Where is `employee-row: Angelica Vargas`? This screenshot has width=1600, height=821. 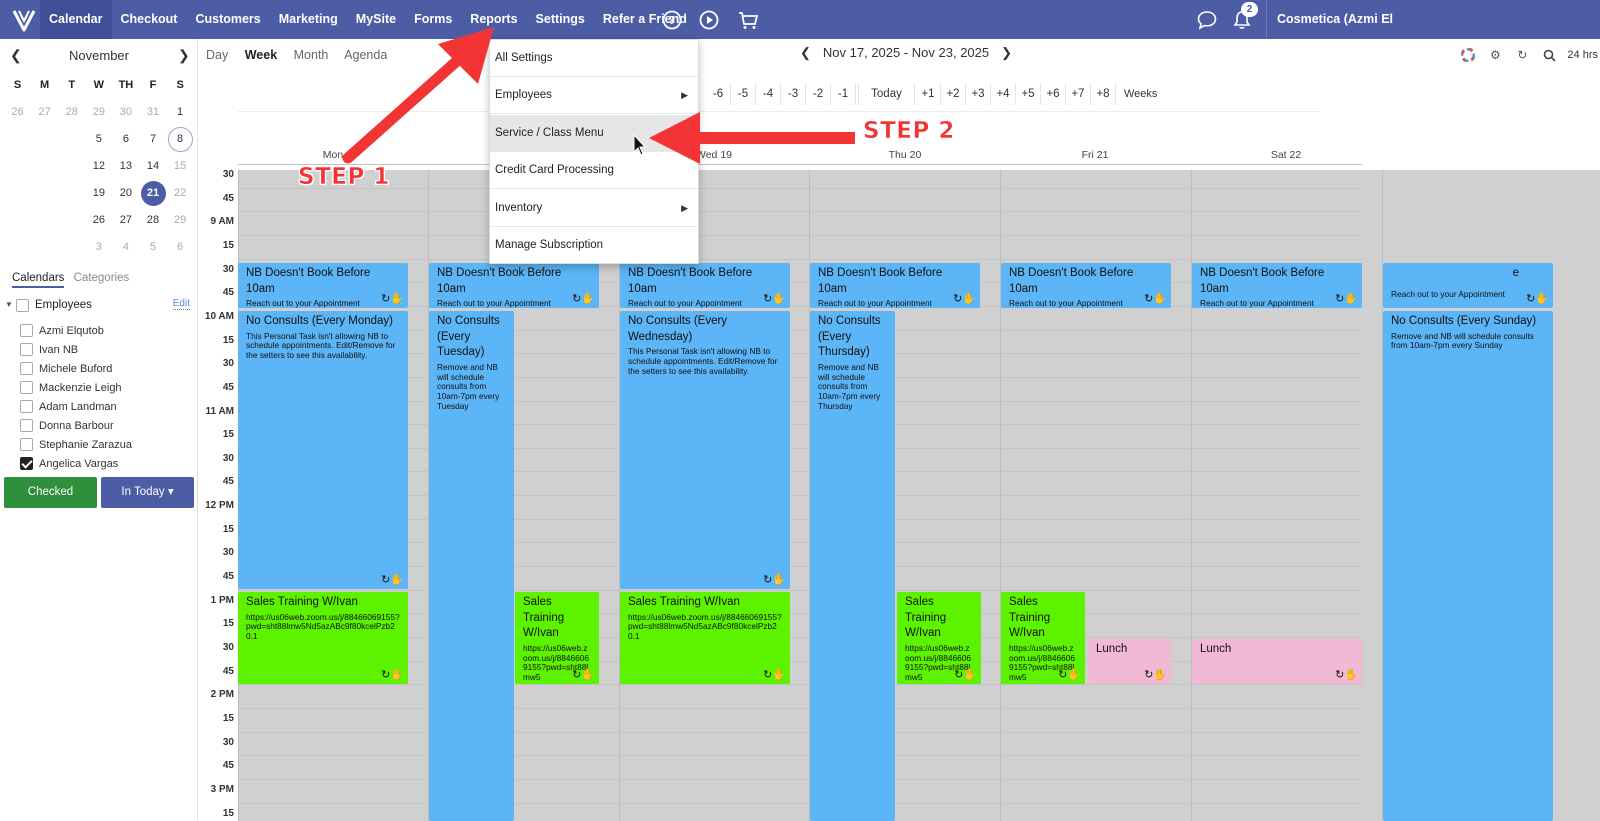
employee-row: Angelica Vargas is located at coordinates (76, 463).